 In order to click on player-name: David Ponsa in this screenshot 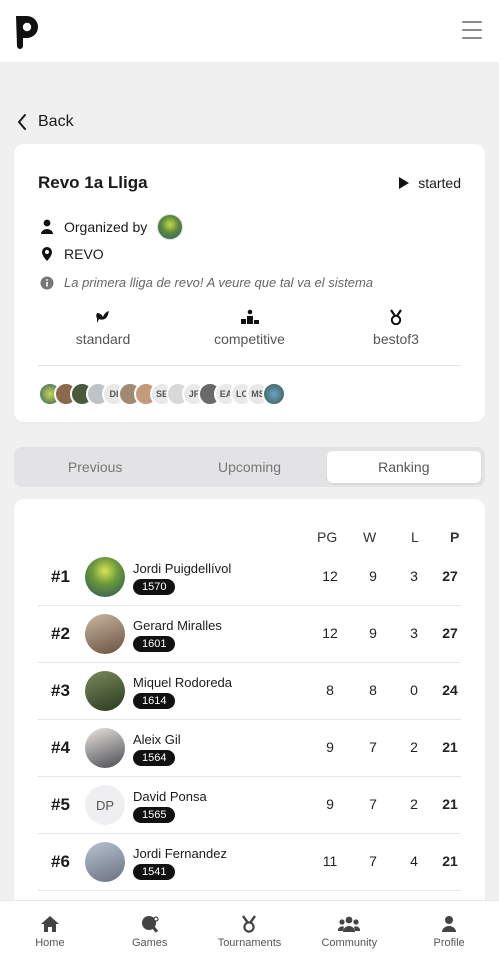, I will do `click(170, 796)`.